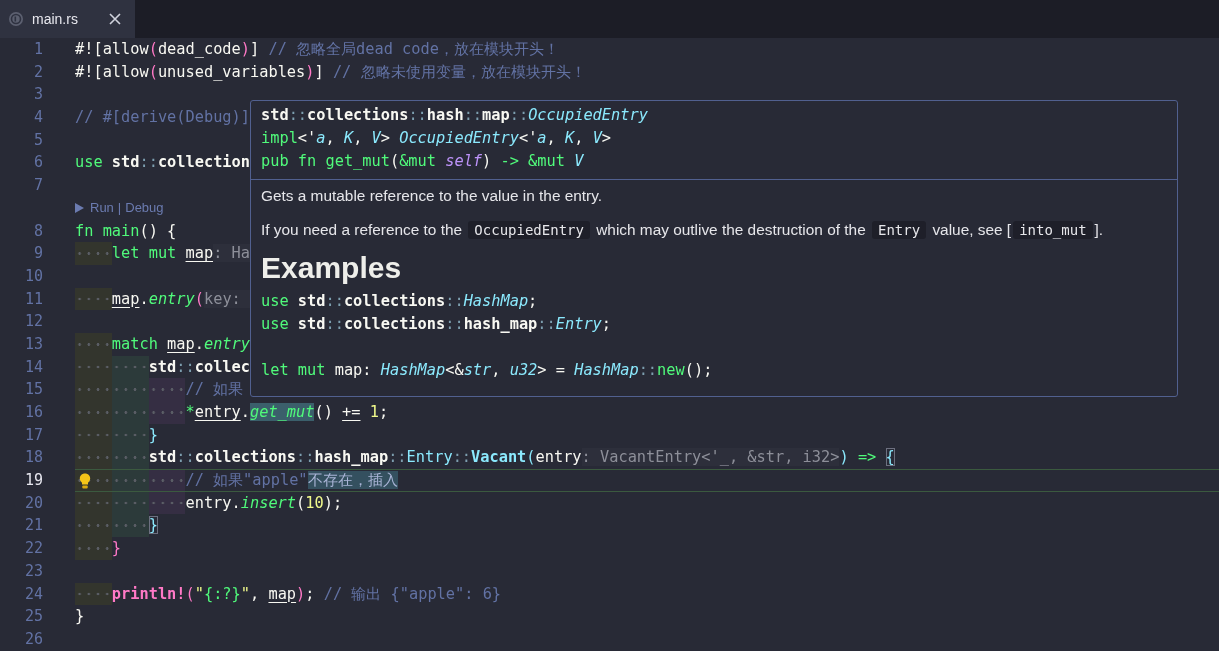  Describe the element at coordinates (162, 118) in the screenshot. I see `code-line: // #[derive(Debug)]` at that location.